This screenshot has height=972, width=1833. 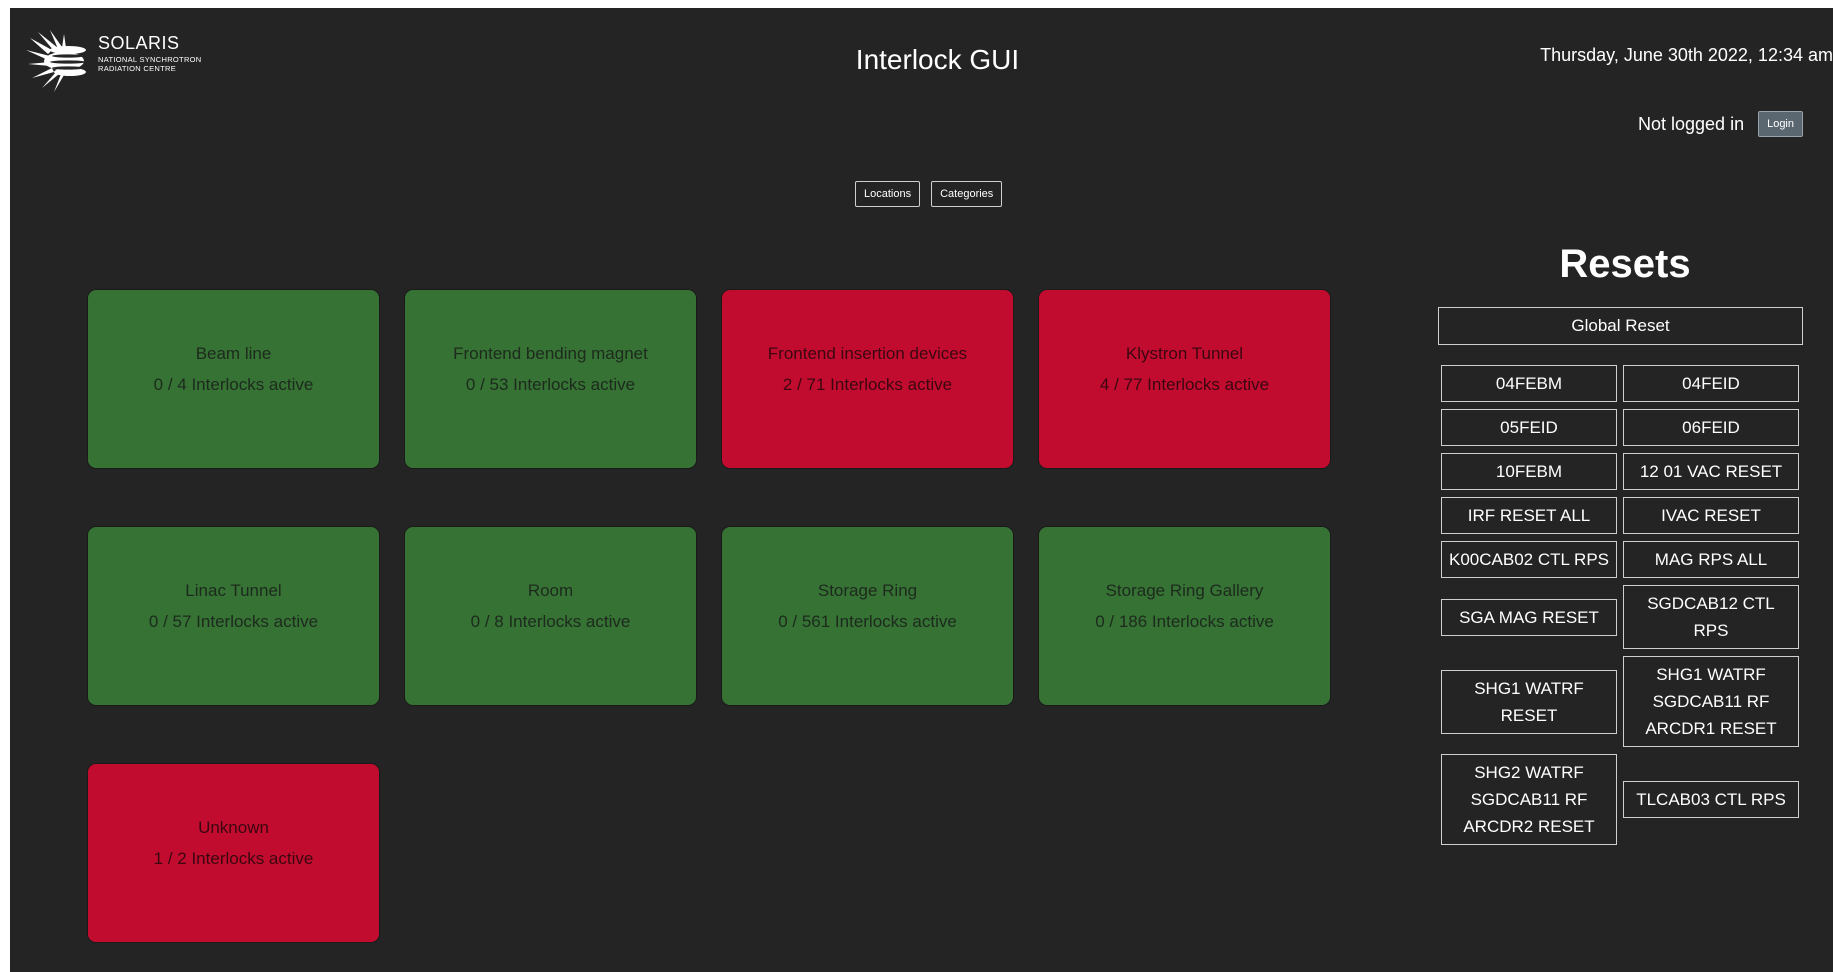 I want to click on location-card-name: Storage Ring Gallery, so click(x=1184, y=590).